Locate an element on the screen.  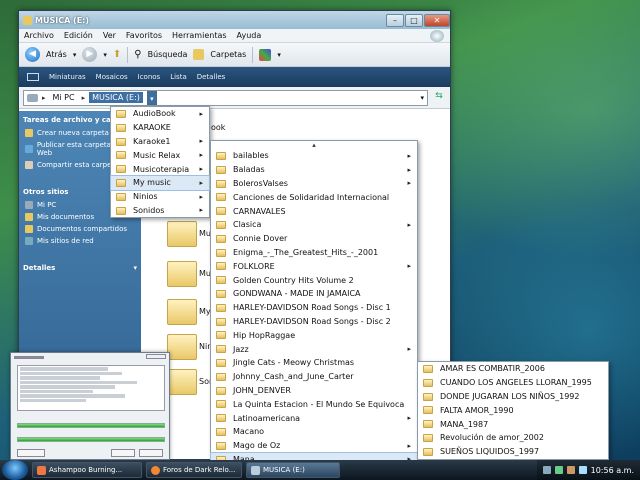
title-bar: MUSICA (E:) – □ ✕ is located at coordinates (234, 20).